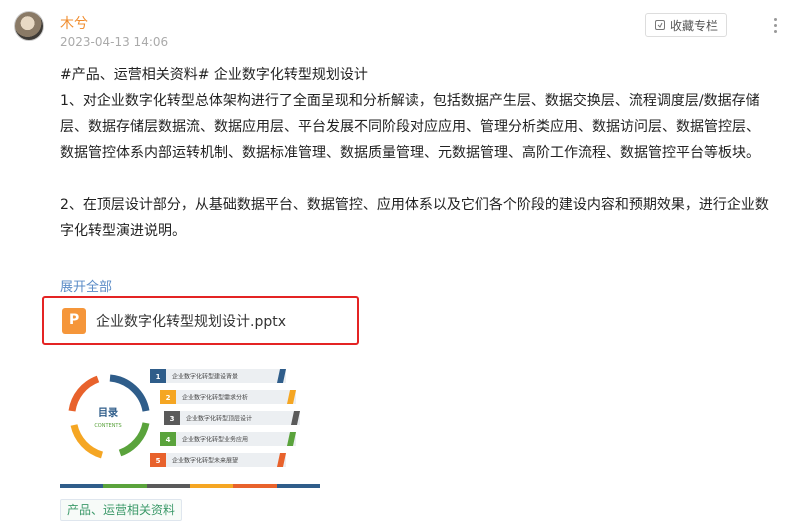  Describe the element at coordinates (86, 285) in the screenshot. I see `expand-all-link: 展开全部` at that location.